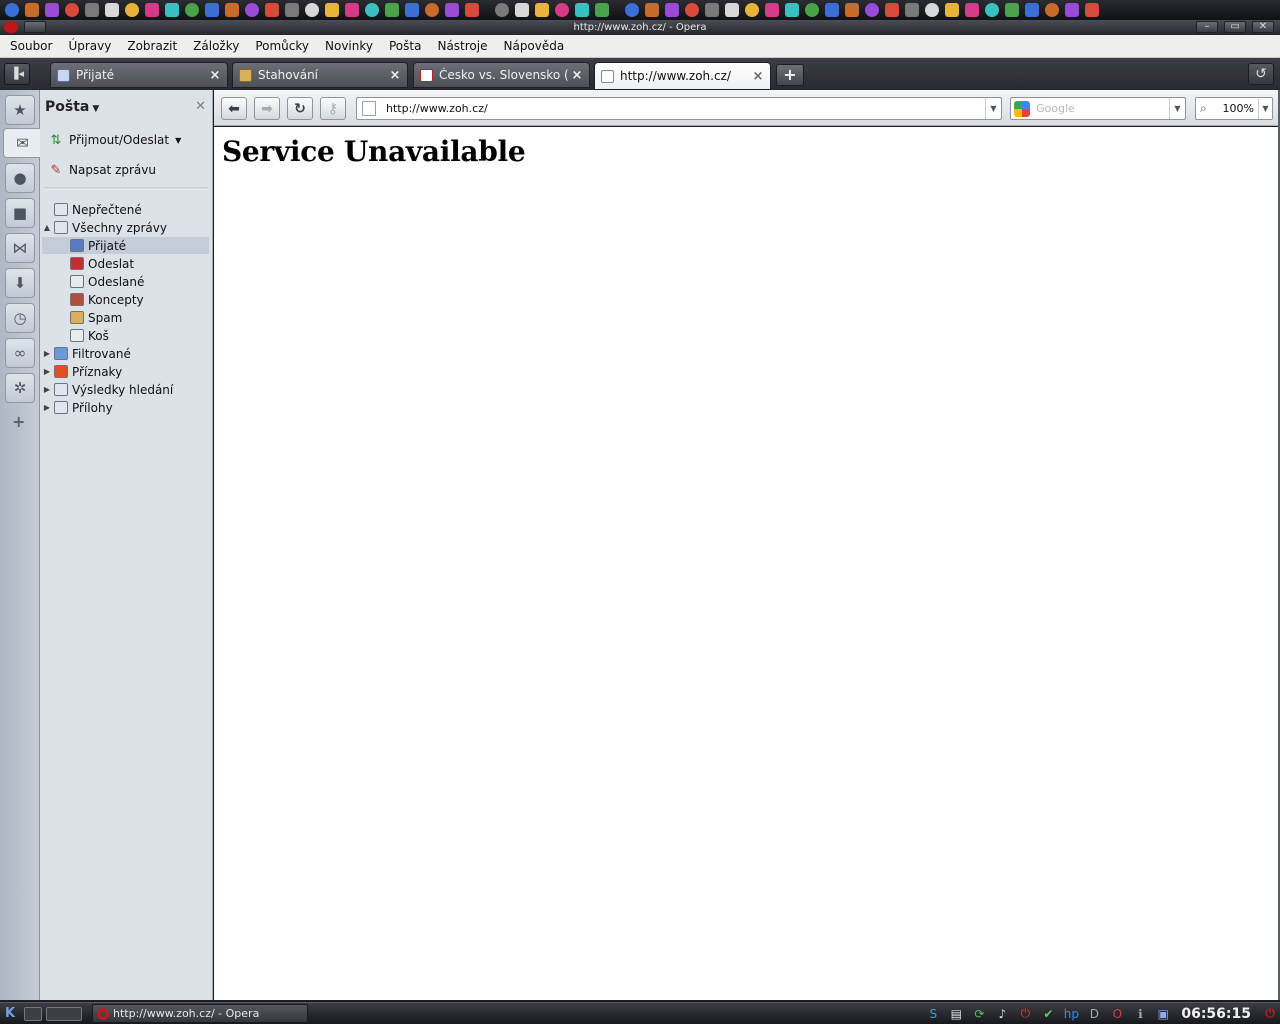 The width and height of the screenshot is (1280, 1024). What do you see at coordinates (272, 10) in the screenshot?
I see `tools-icon` at bounding box center [272, 10].